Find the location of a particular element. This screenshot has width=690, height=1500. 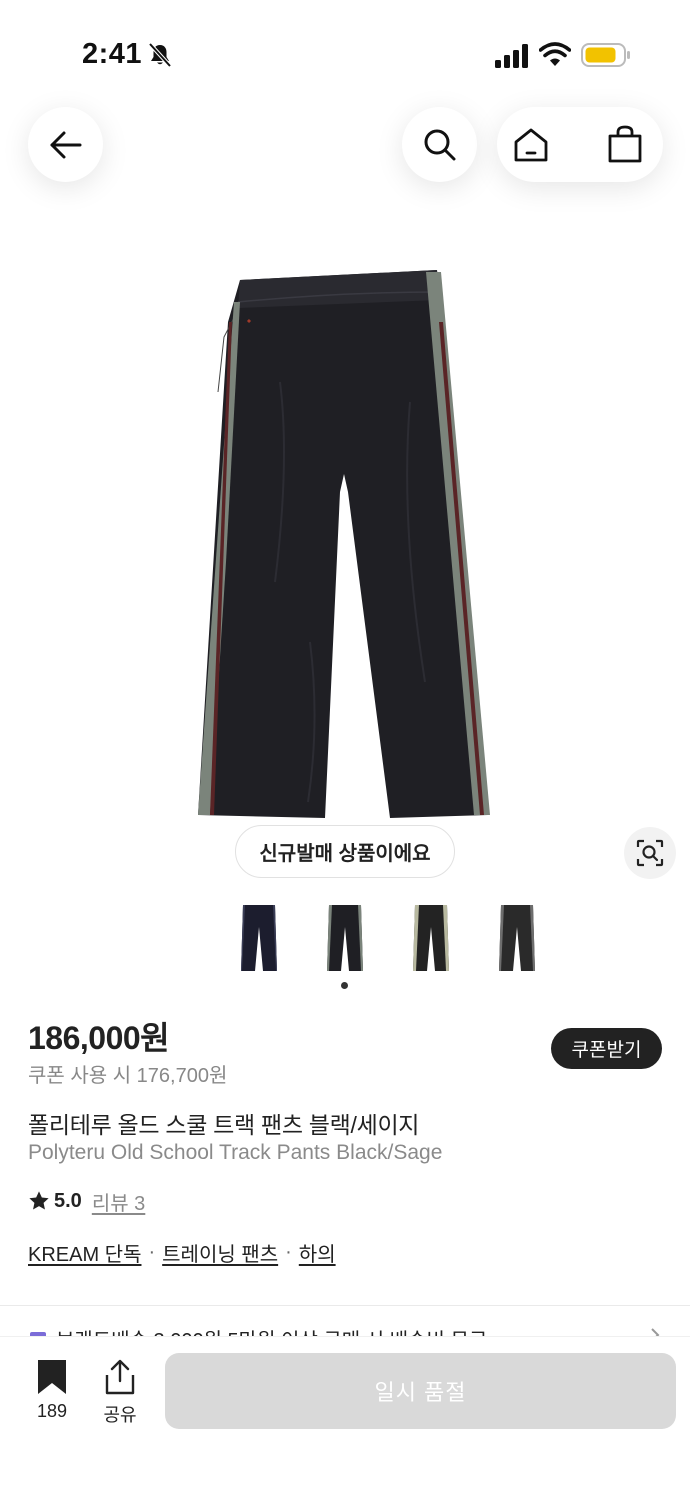

bell-slash-icon is located at coordinates (160, 55).